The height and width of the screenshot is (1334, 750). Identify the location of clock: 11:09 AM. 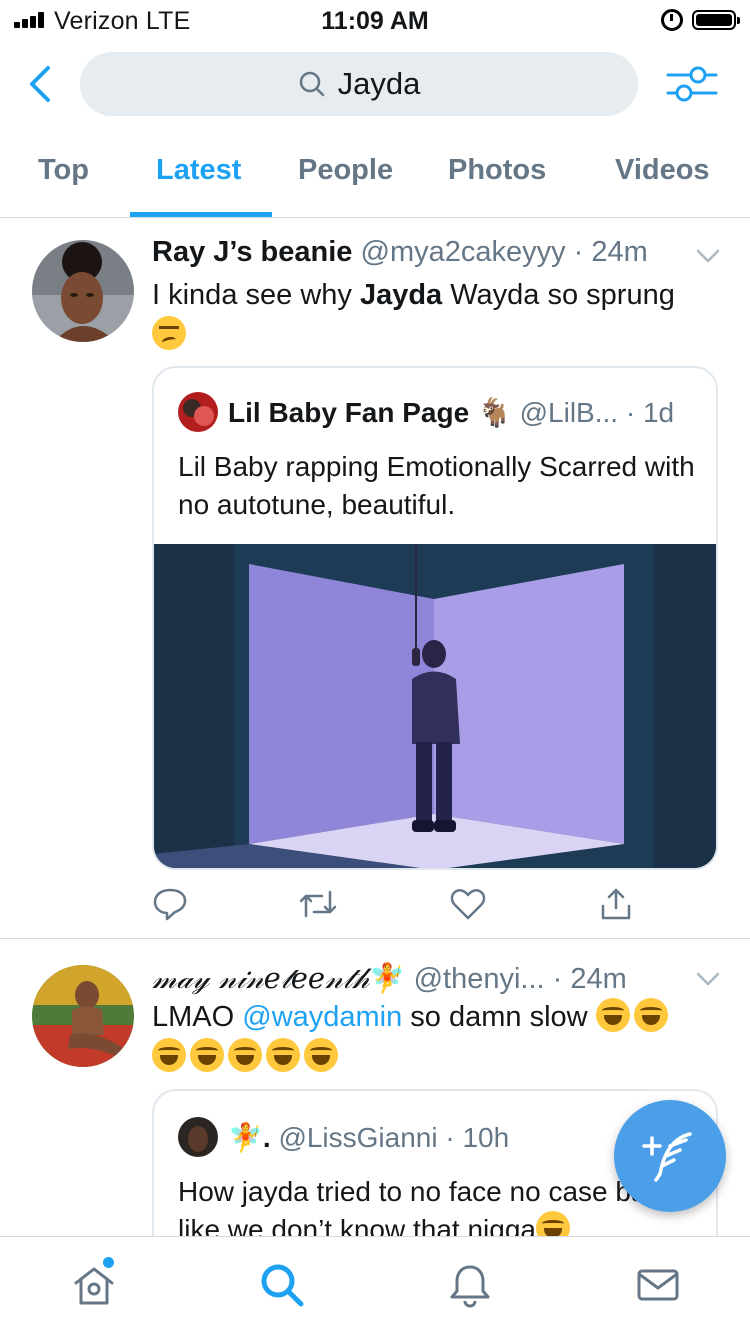
(375, 21).